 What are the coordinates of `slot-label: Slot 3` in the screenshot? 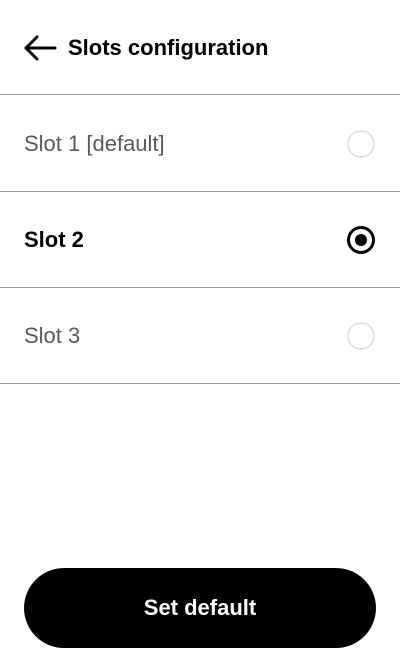 It's located at (52, 335).